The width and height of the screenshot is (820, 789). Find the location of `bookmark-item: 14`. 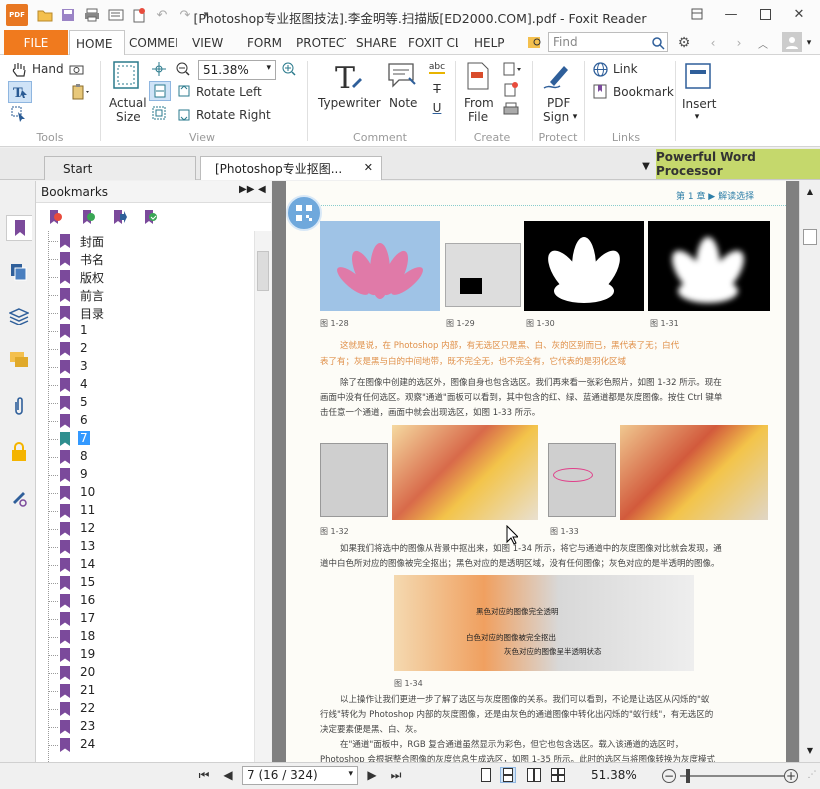

bookmark-item: 14 is located at coordinates (145, 565).